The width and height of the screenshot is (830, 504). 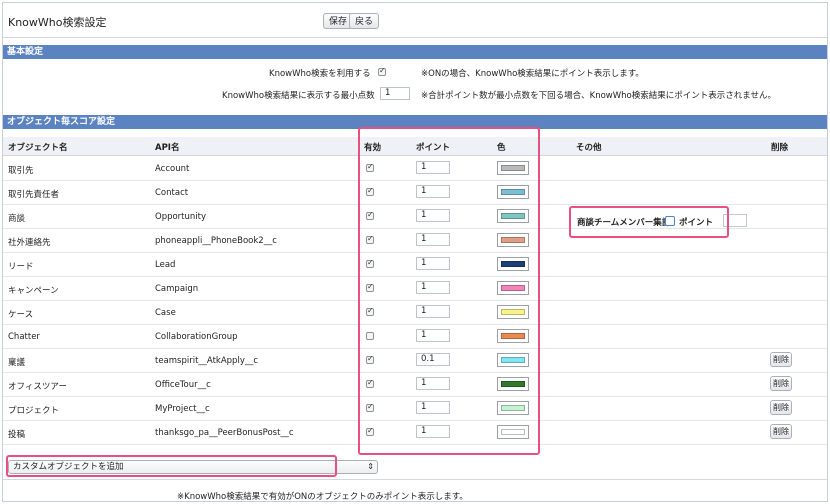 I want to click on col-api-name: API名, so click(x=167, y=148).